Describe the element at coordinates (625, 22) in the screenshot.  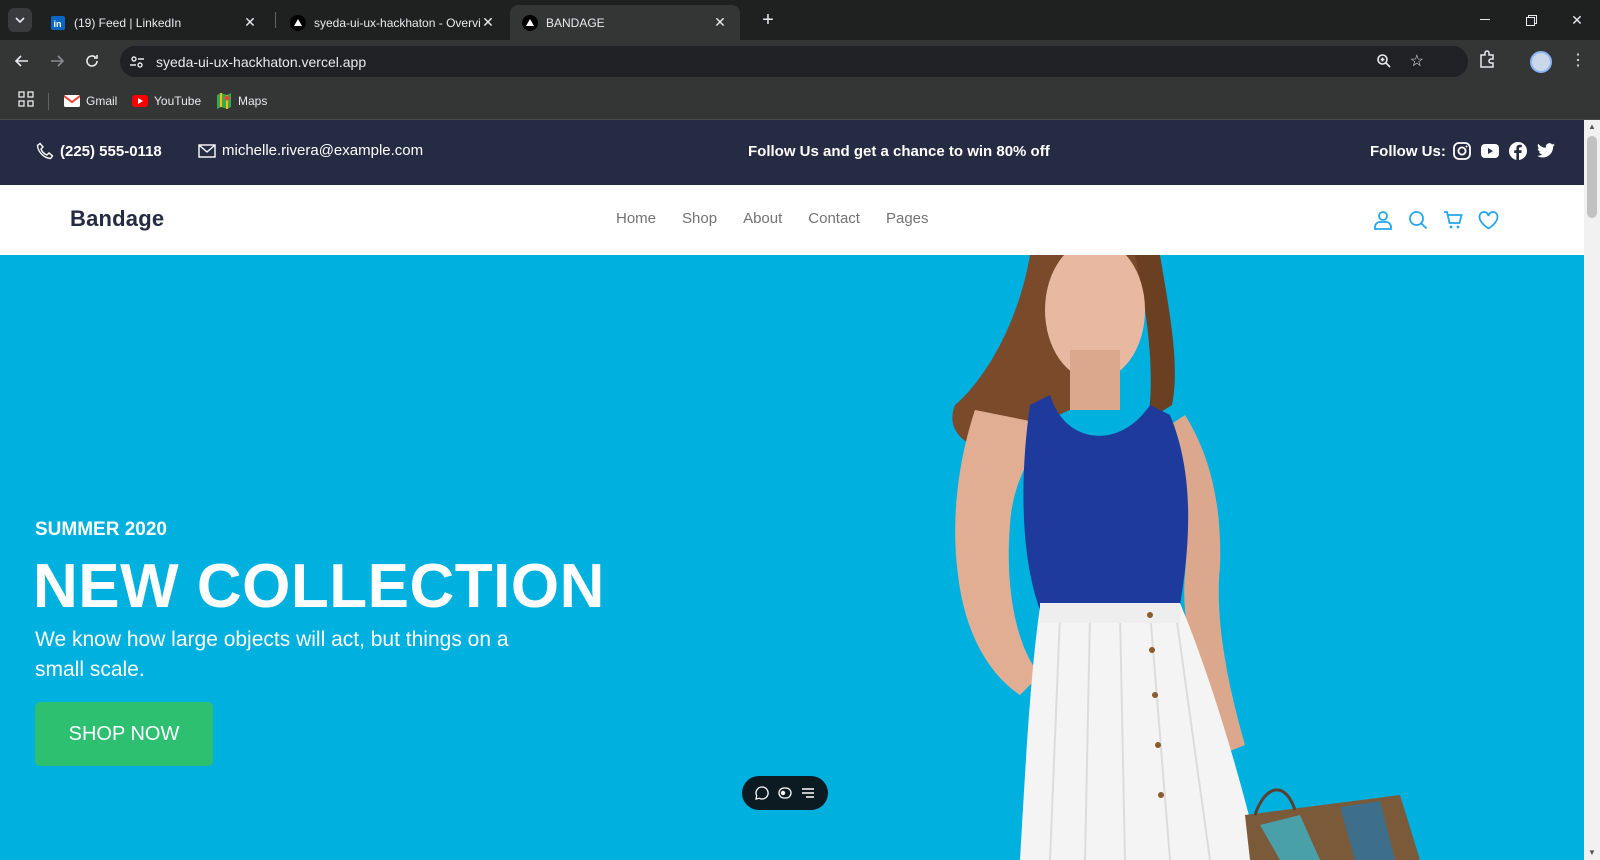
I see `tab-bandage: BANDAGE ✕` at that location.